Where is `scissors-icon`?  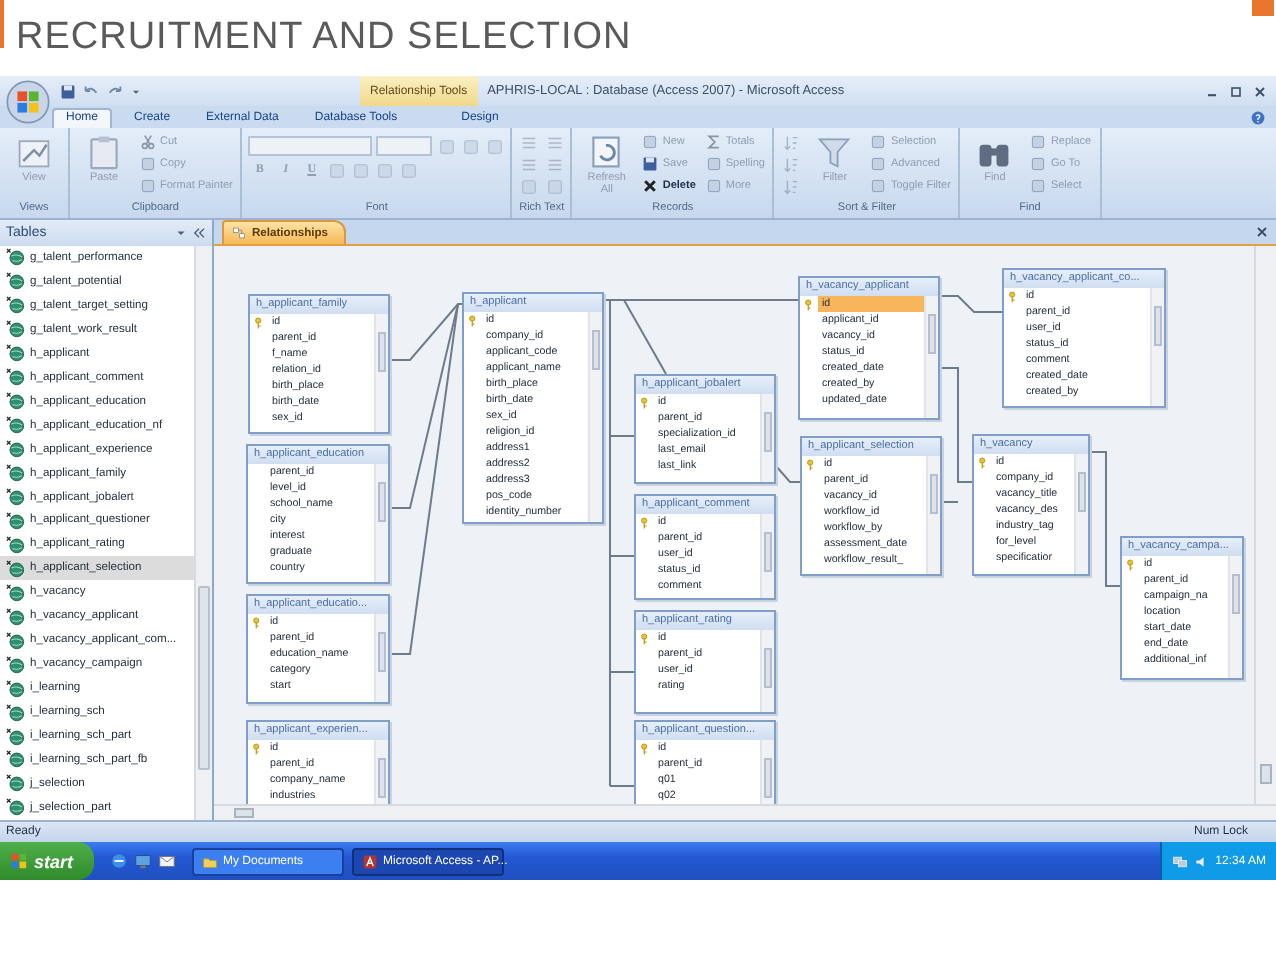 scissors-icon is located at coordinates (148, 142).